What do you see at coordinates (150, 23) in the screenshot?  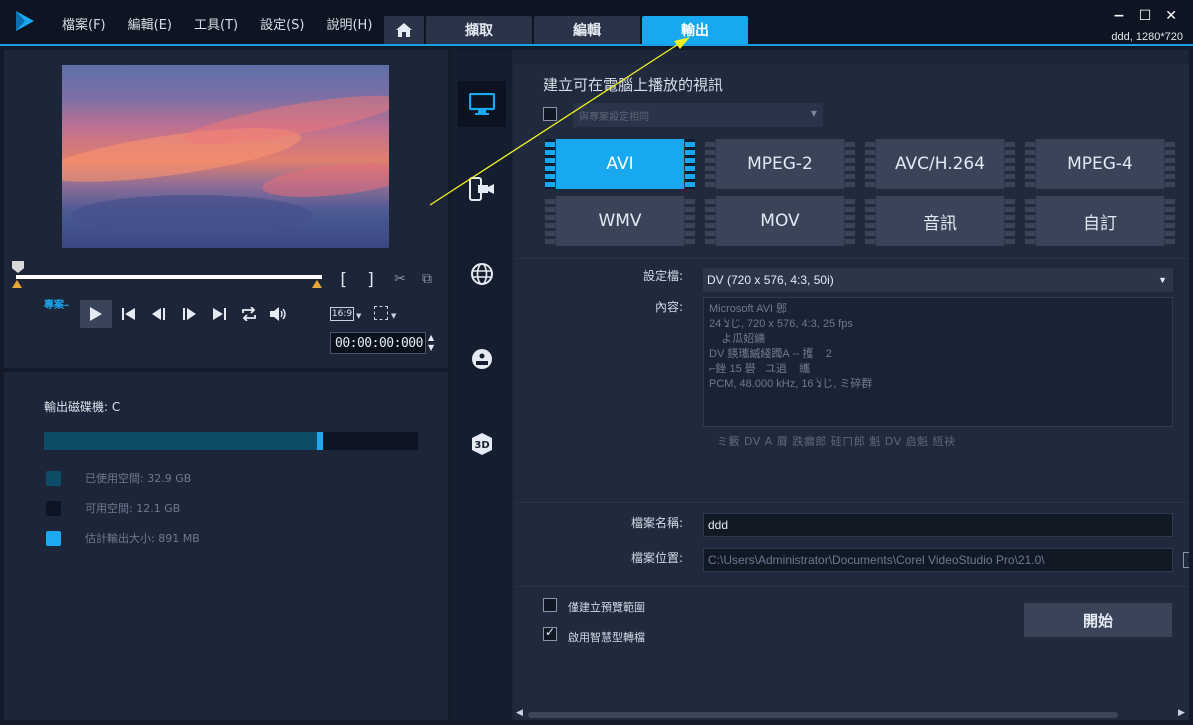 I see `menu-edit: 編輯(E)` at bounding box center [150, 23].